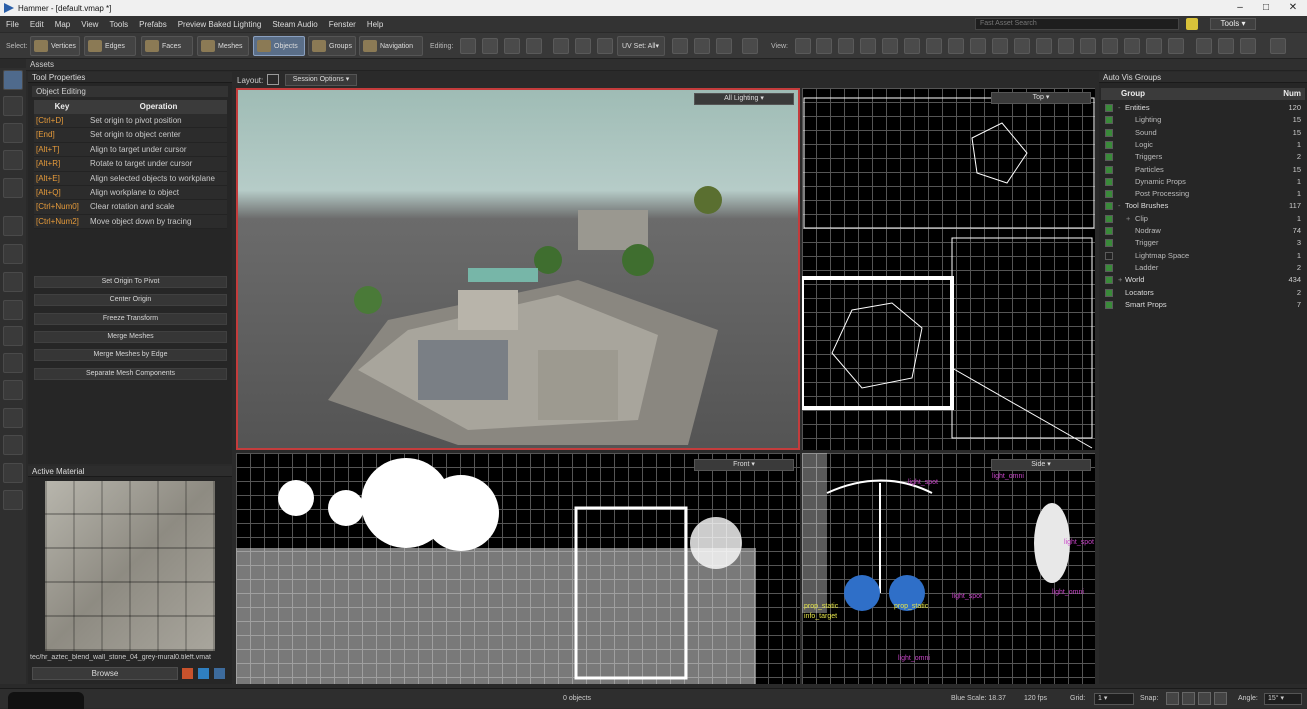 Image resolution: width=1307 pixels, height=709 pixels. What do you see at coordinates (13, 160) in the screenshot?
I see `scale-tool-icon` at bounding box center [13, 160].